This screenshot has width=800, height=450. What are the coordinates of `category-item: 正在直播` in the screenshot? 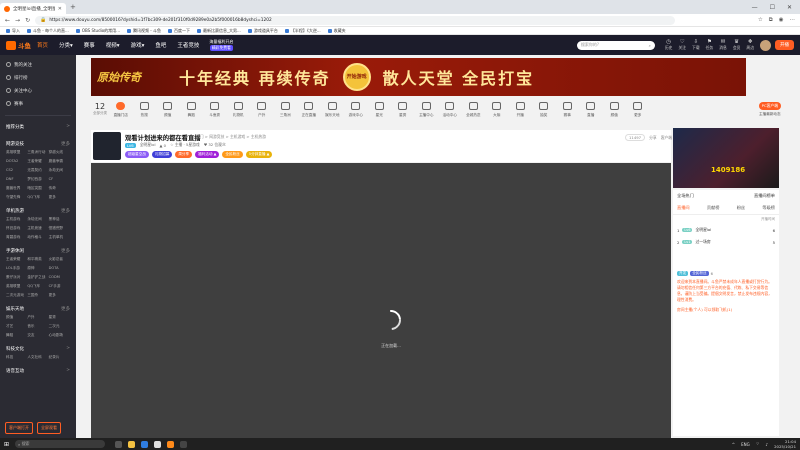 It's located at (309, 110).